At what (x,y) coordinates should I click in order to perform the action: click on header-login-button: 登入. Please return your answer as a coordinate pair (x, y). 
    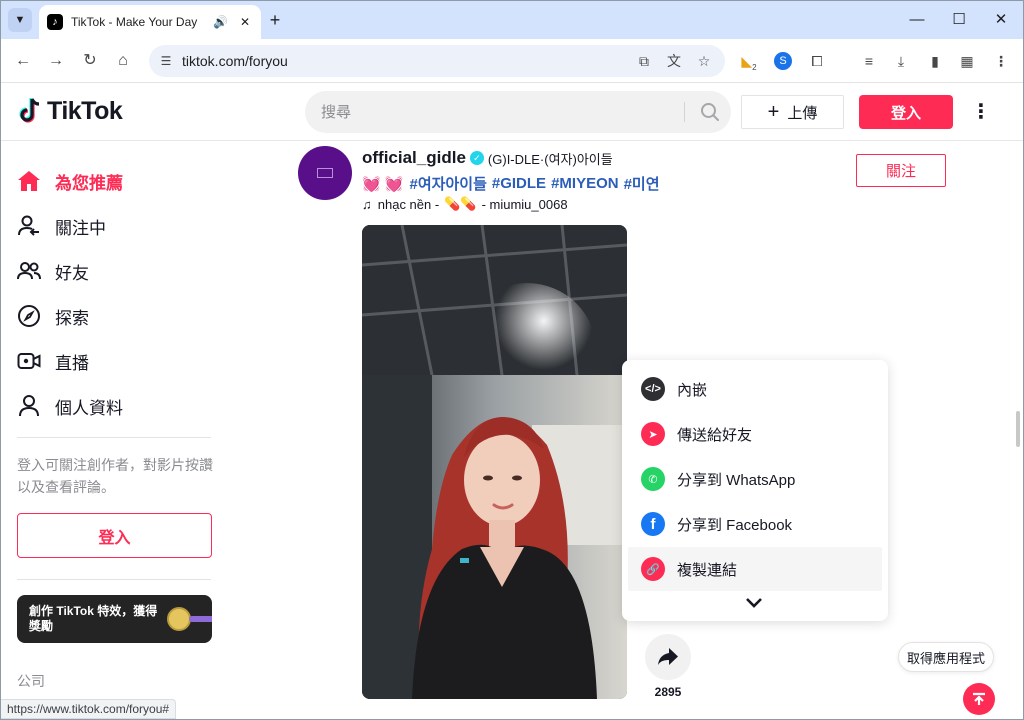
    Looking at the image, I should click on (906, 112).